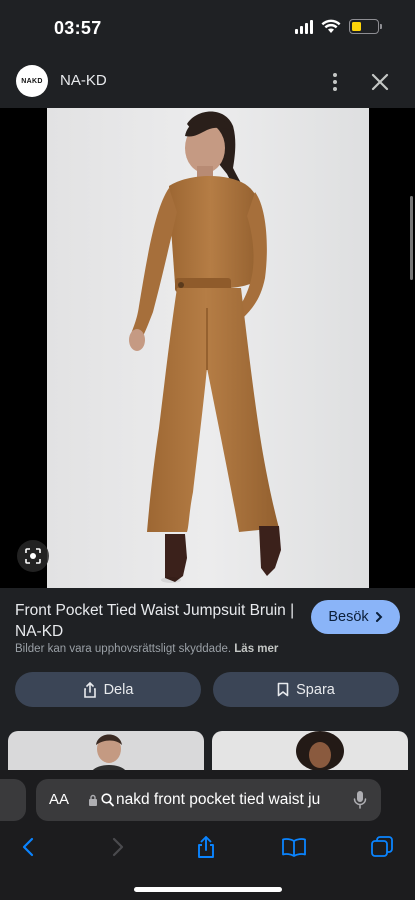 The height and width of the screenshot is (900, 415). I want to click on browser-bottom-bar: AA nakd front pocket tied waist ju, so click(207, 835).